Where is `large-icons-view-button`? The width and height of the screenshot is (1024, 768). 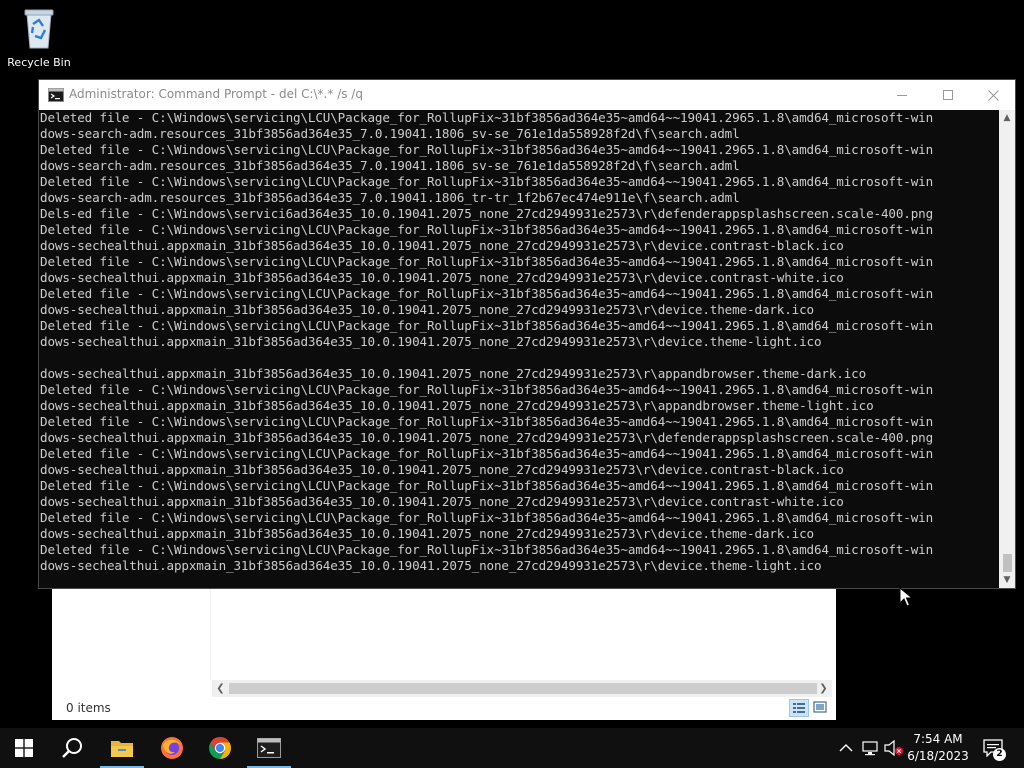 large-icons-view-button is located at coordinates (821, 708).